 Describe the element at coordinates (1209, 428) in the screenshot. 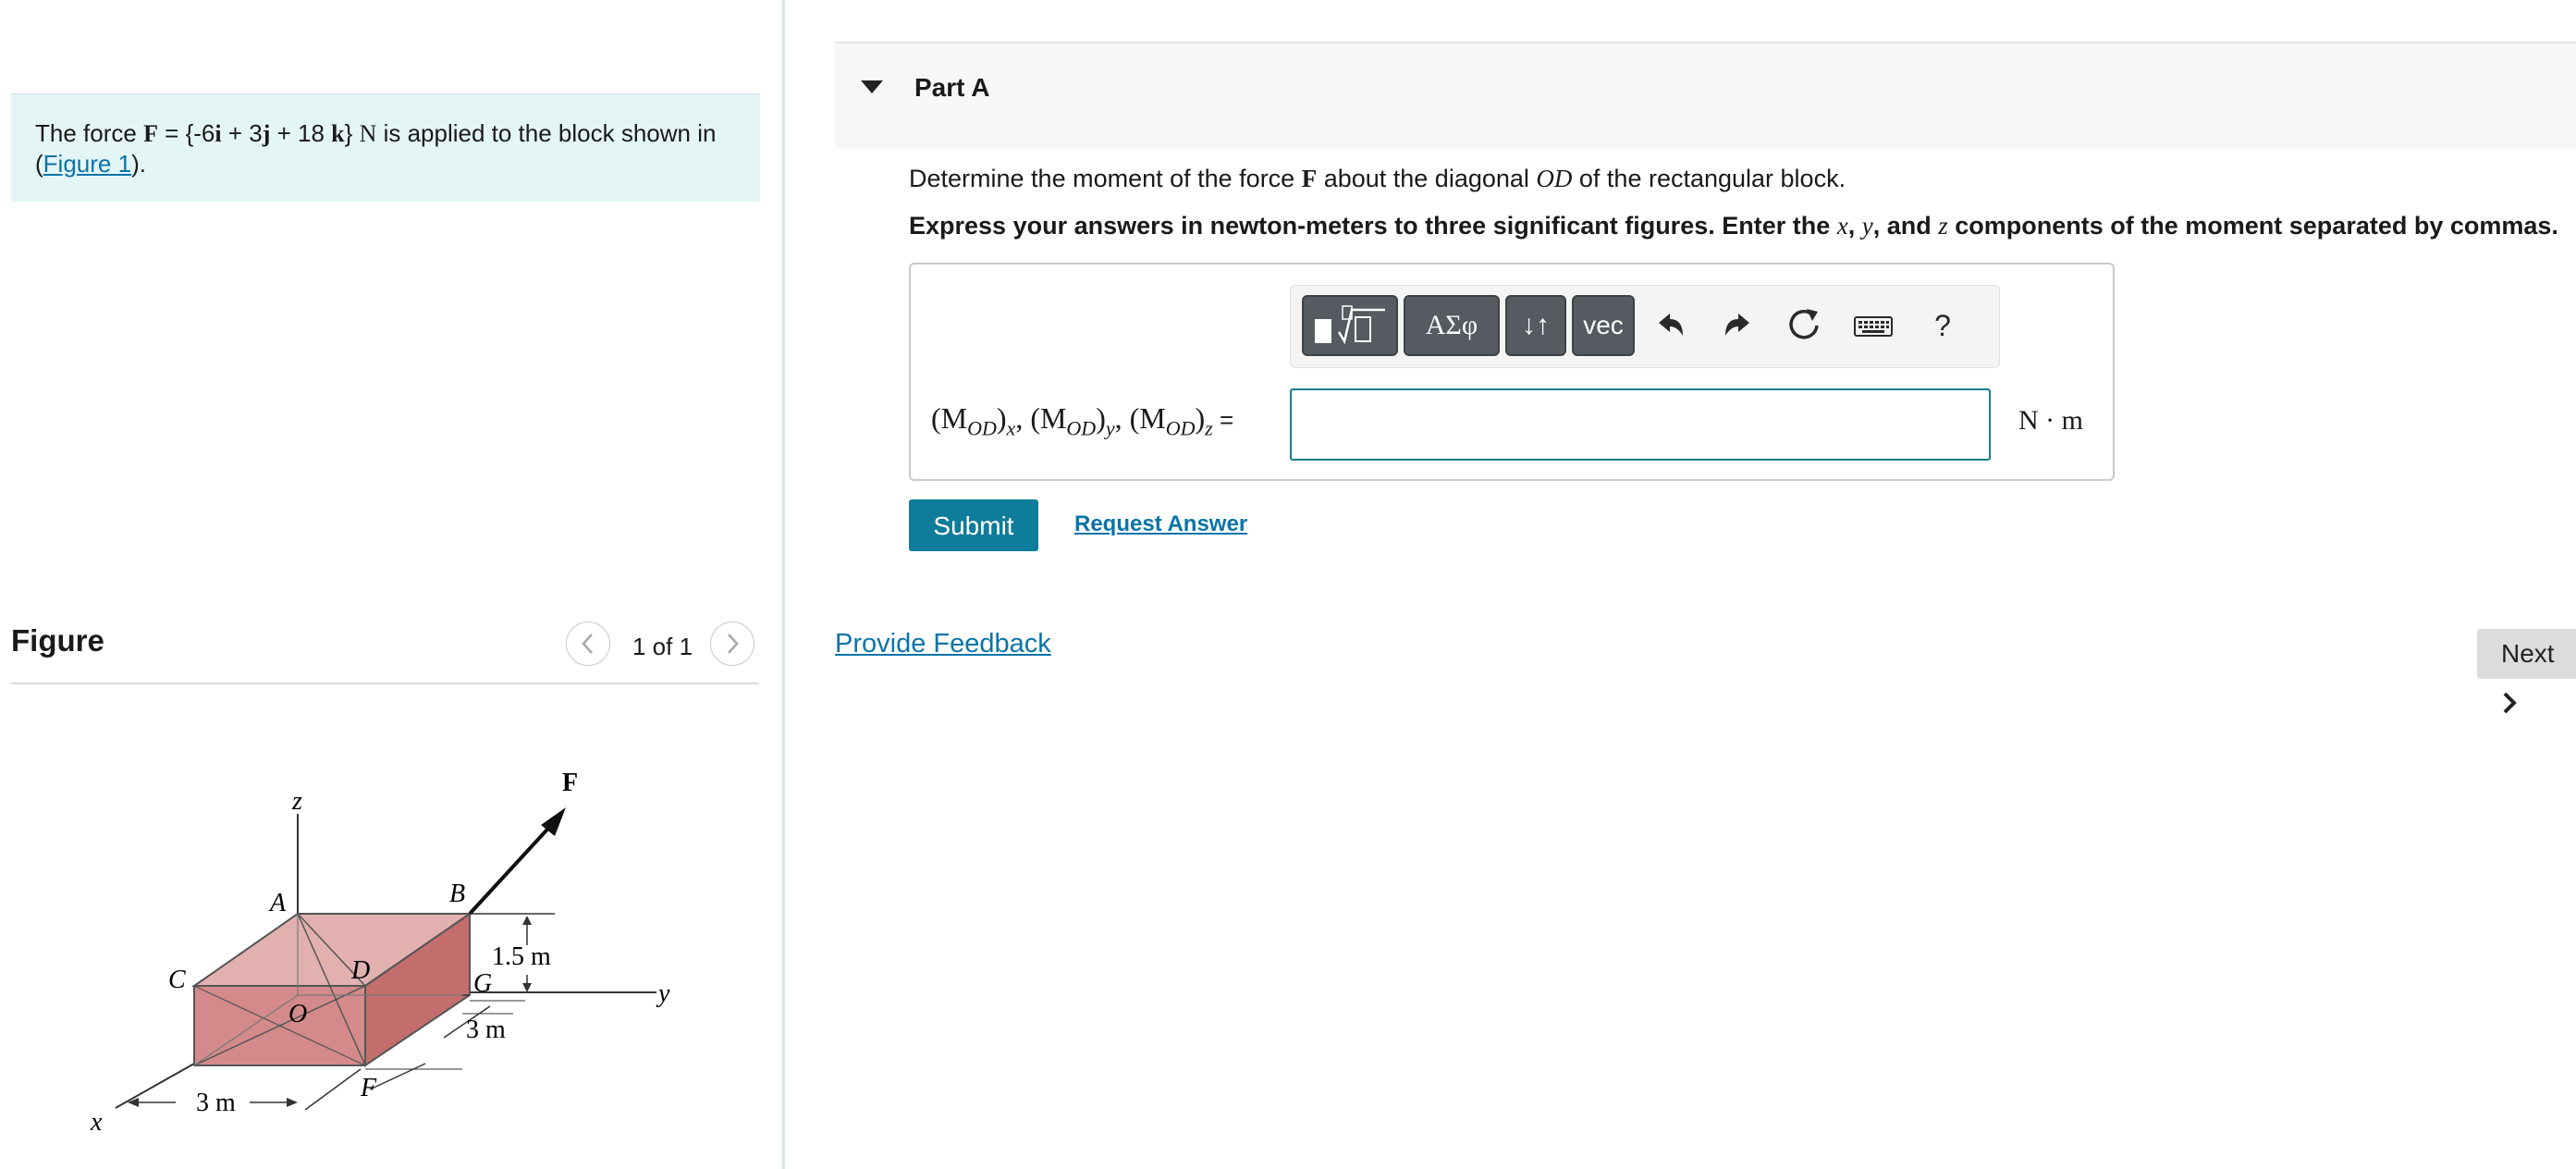

I see `lhs-z: z` at that location.